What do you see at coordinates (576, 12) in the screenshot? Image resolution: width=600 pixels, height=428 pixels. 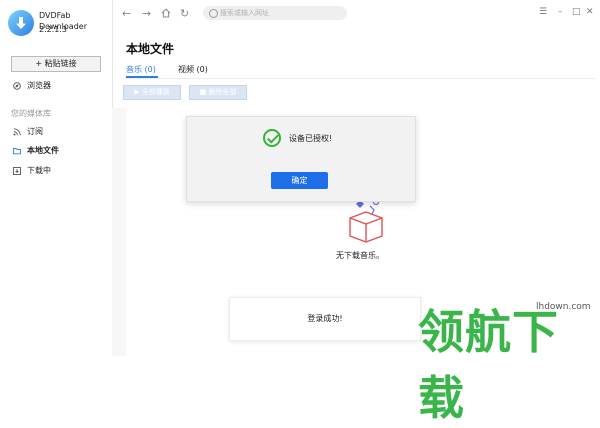 I see `maximize-icon: □` at bounding box center [576, 12].